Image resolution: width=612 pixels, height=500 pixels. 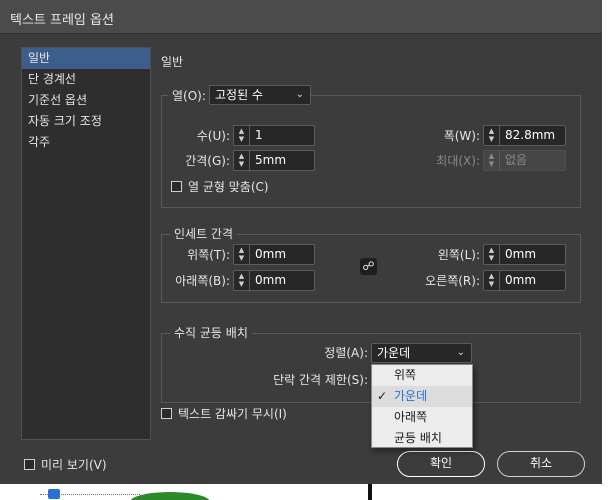 I want to click on preview-checkbox: 미리 보기(V), so click(x=65, y=465).